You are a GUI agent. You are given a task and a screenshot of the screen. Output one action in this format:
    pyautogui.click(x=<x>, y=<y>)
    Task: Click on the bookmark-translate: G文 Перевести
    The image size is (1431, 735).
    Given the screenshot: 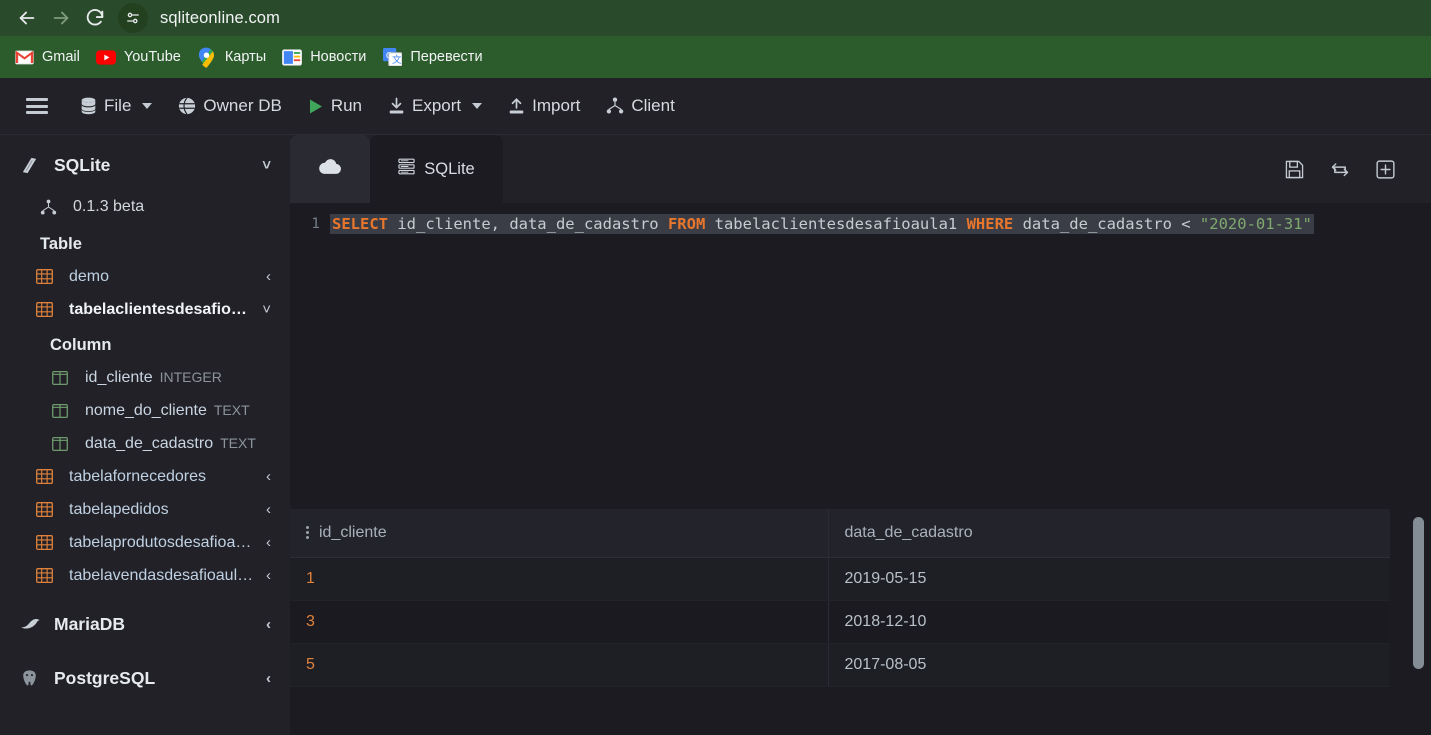 What is the action you would take?
    pyautogui.click(x=436, y=57)
    